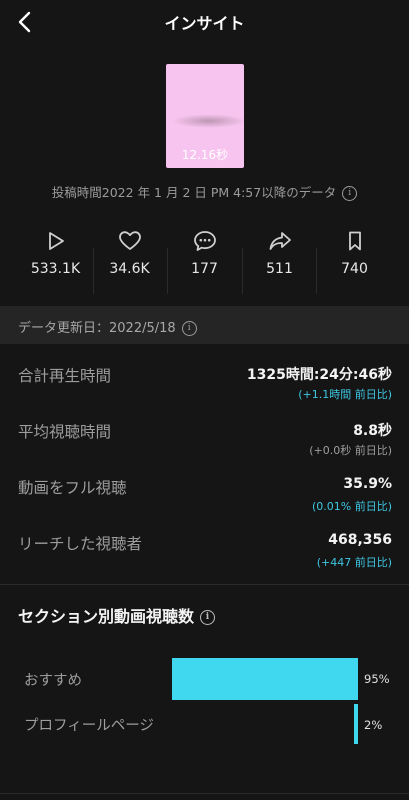 Image resolution: width=409 pixels, height=800 pixels. I want to click on update-date-text: データ更新日：2022/5/18, so click(97, 328).